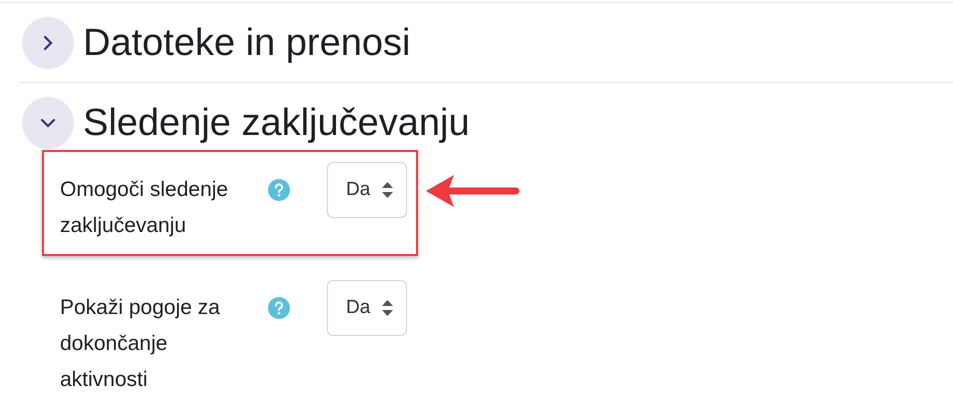 This screenshot has width=953, height=410. Describe the element at coordinates (276, 123) in the screenshot. I see `section-title: Sledenje zaključevanju` at that location.